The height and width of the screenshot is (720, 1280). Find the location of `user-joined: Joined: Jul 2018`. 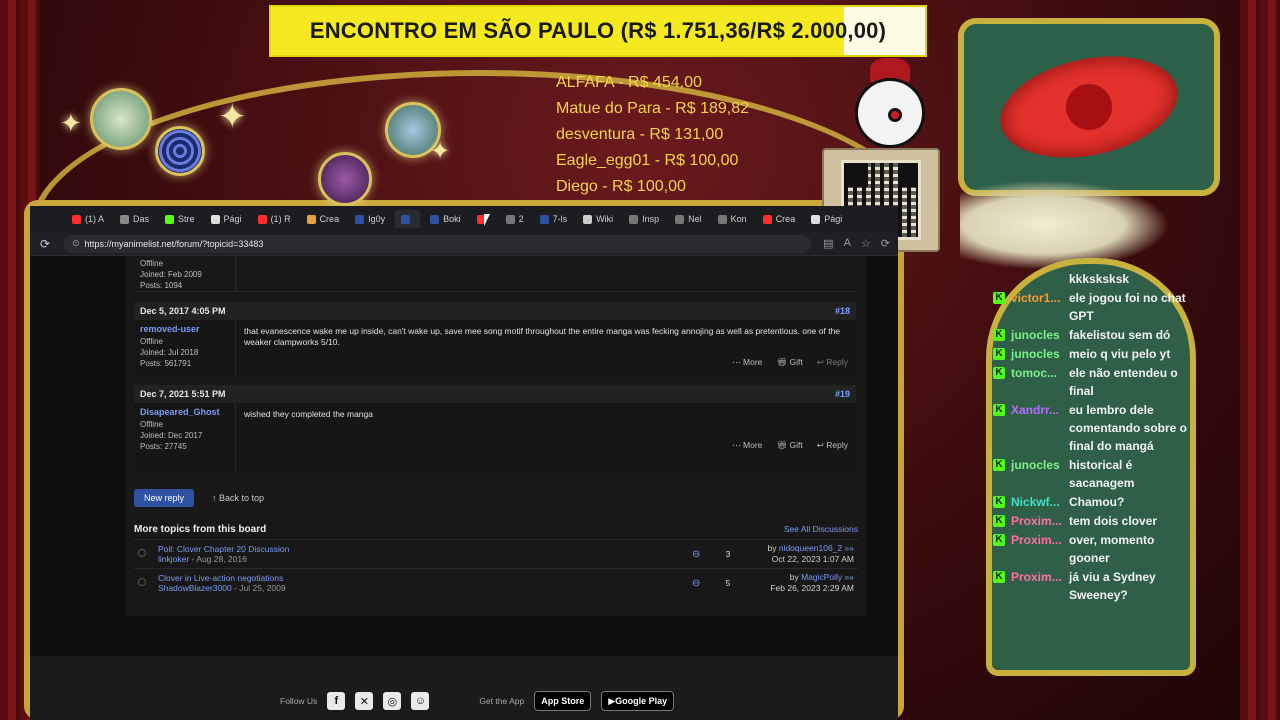

user-joined: Joined: Jul 2018 is located at coordinates (169, 352).